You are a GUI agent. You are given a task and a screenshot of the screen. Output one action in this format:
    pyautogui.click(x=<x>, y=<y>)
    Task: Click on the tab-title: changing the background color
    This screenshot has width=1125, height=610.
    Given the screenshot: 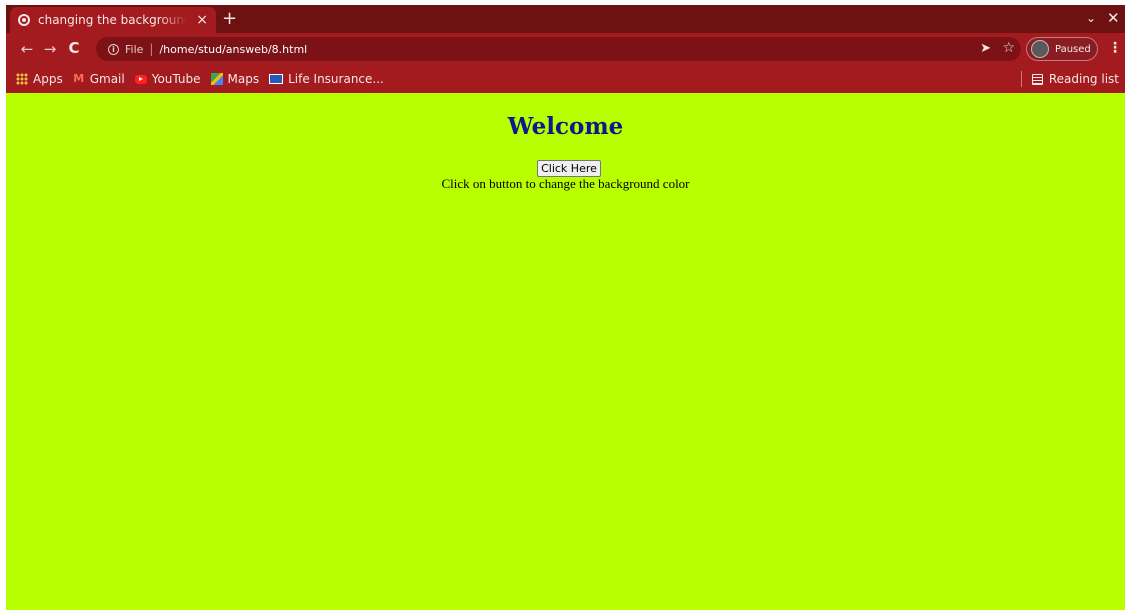 What is the action you would take?
    pyautogui.click(x=113, y=20)
    